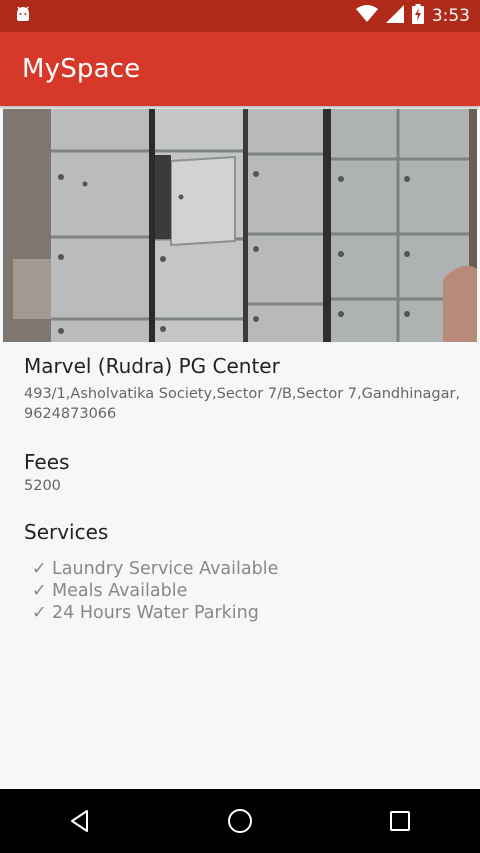 This screenshot has width=480, height=853. I want to click on android-debug-icon, so click(23, 16).